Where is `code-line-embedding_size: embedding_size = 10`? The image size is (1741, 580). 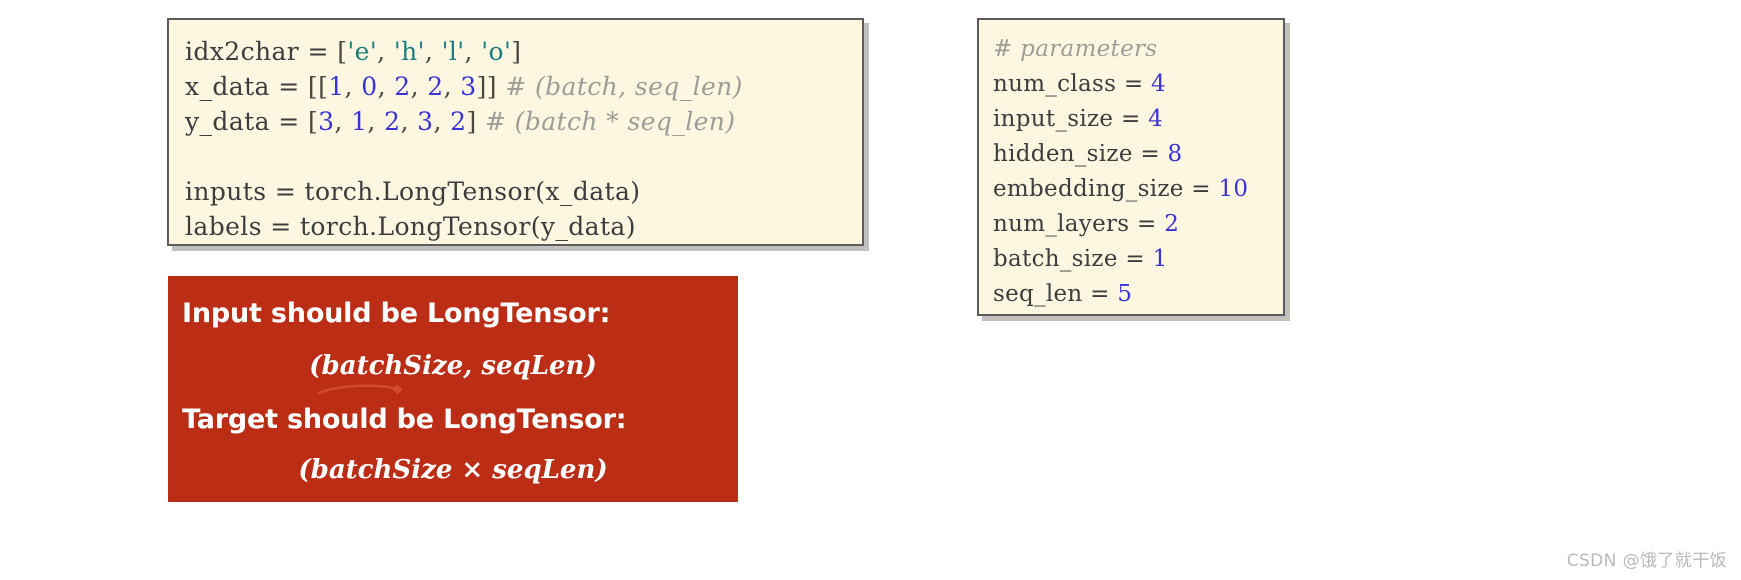
code-line-embedding_size: embedding_size = 10 is located at coordinates (1138, 189).